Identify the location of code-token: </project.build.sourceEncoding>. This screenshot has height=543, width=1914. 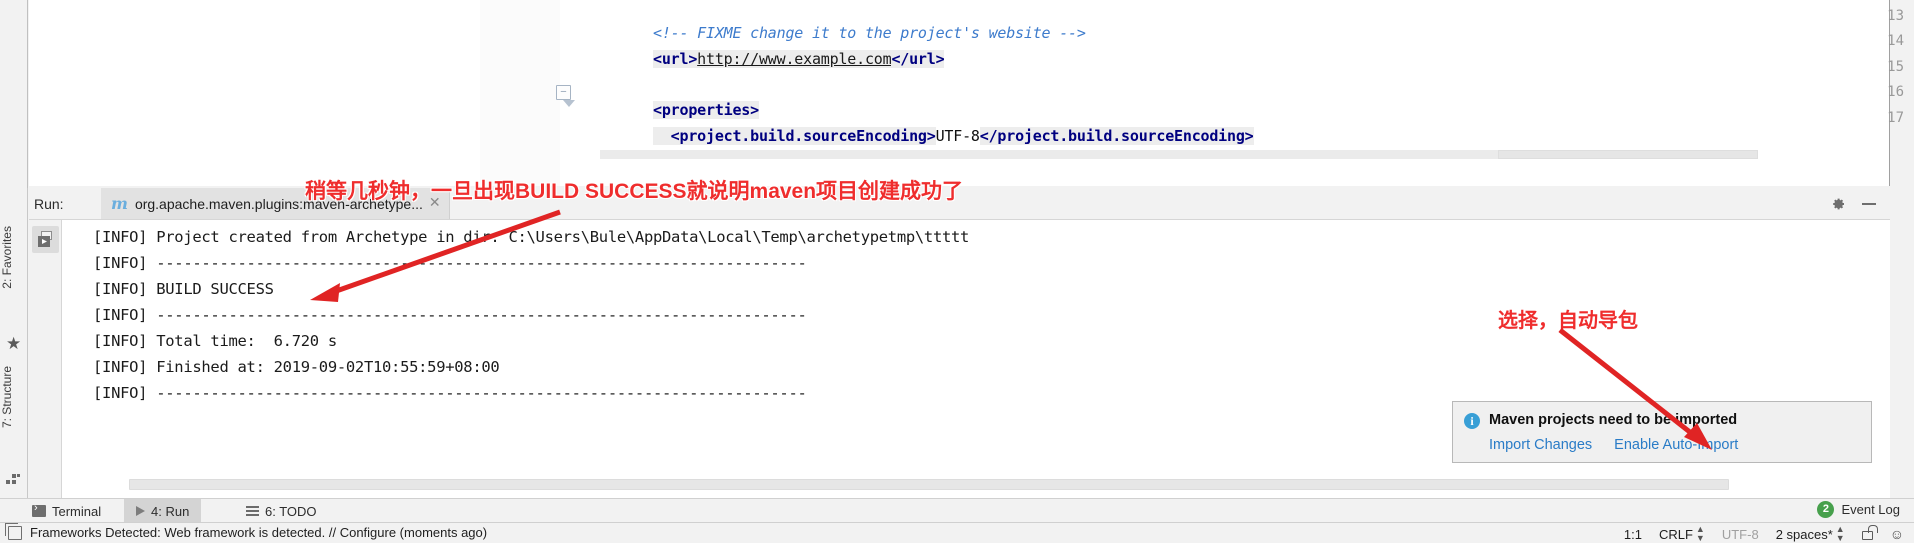
(1116, 136).